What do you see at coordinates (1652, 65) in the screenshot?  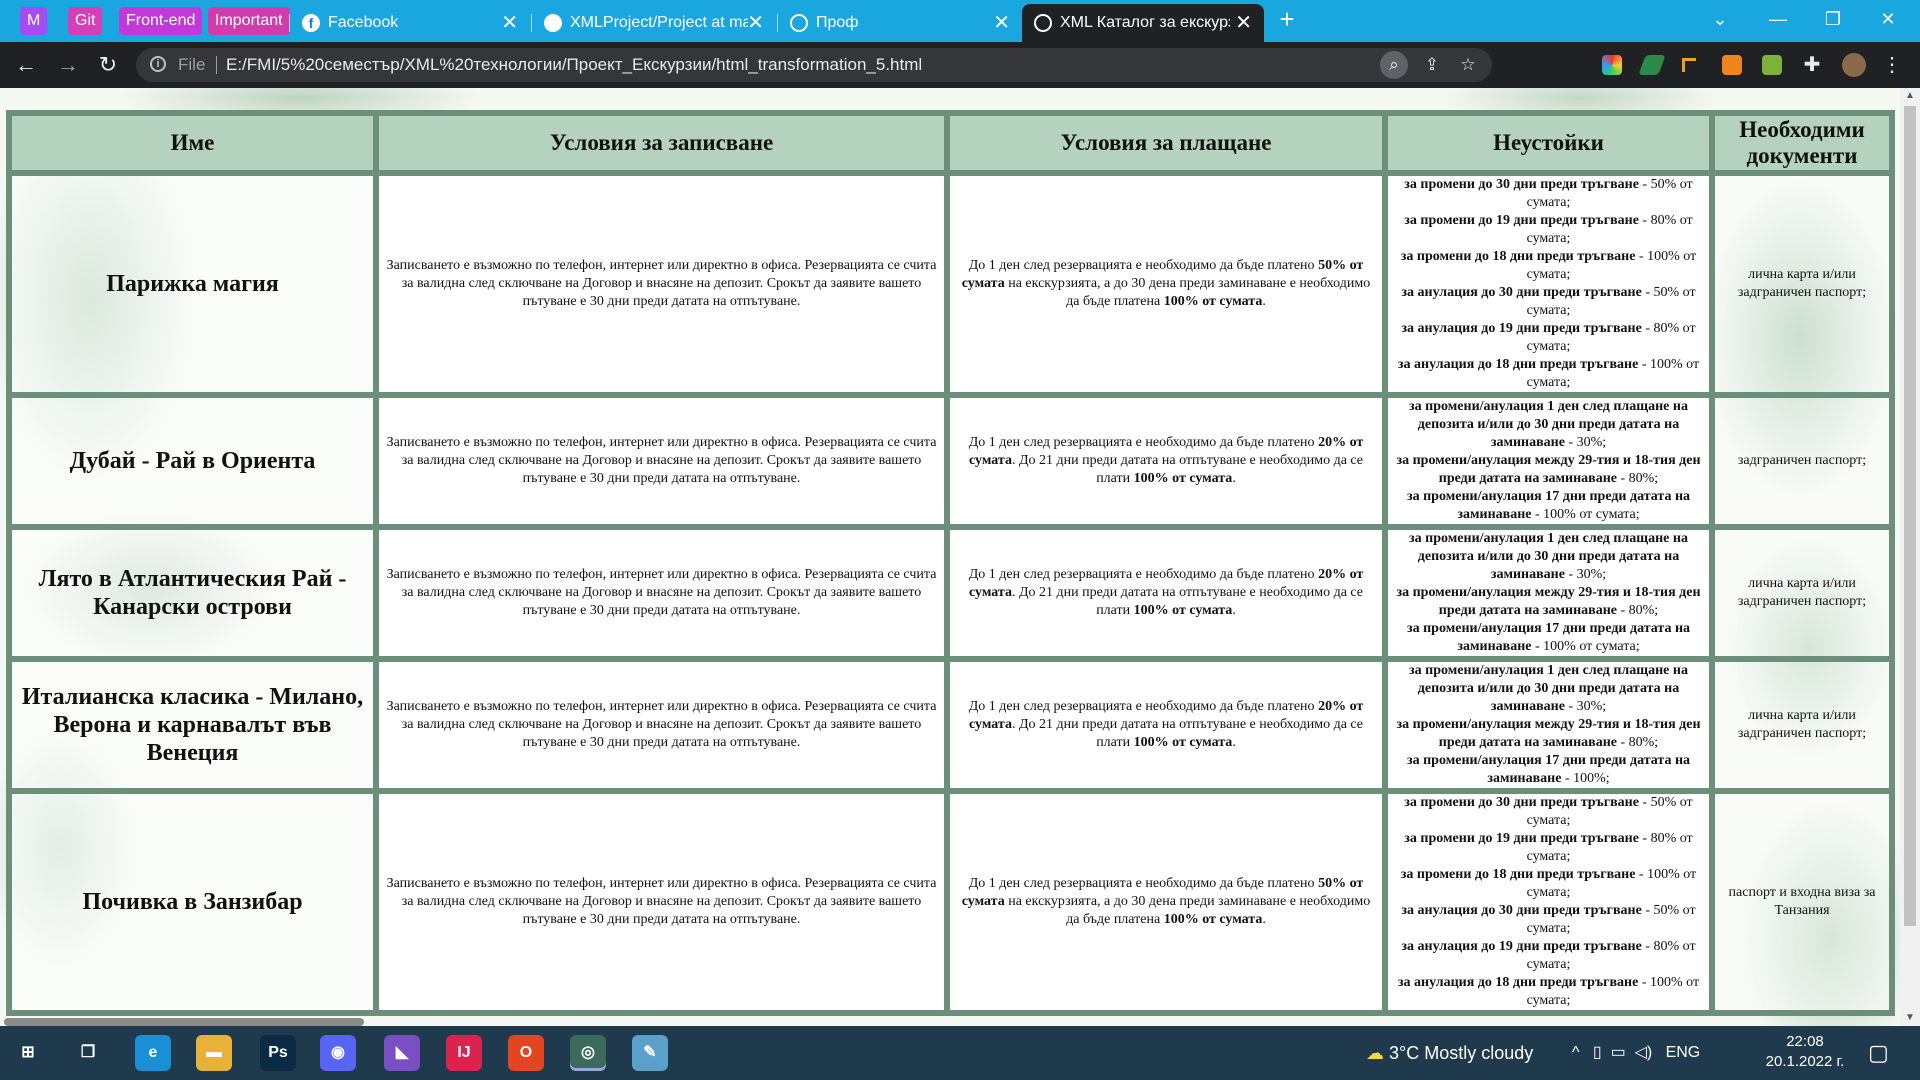 I see `pen-extension-icon` at bounding box center [1652, 65].